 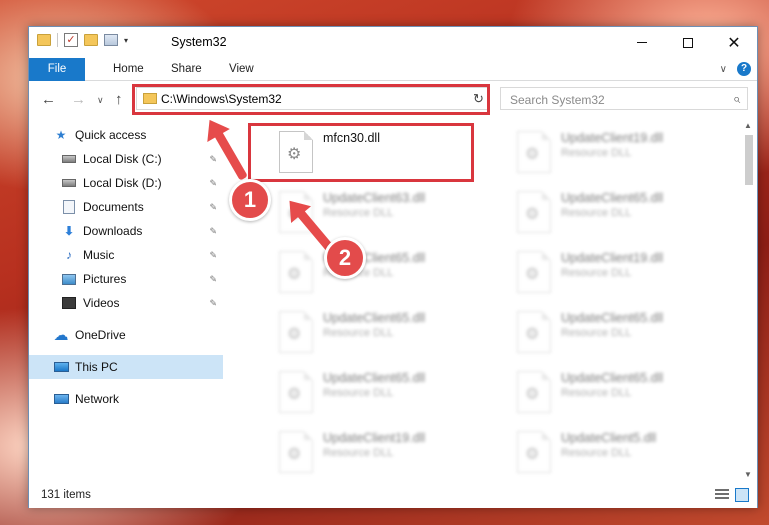 What do you see at coordinates (748, 300) in the screenshot?
I see `vertical-scrollbar: ▲ ▼` at bounding box center [748, 300].